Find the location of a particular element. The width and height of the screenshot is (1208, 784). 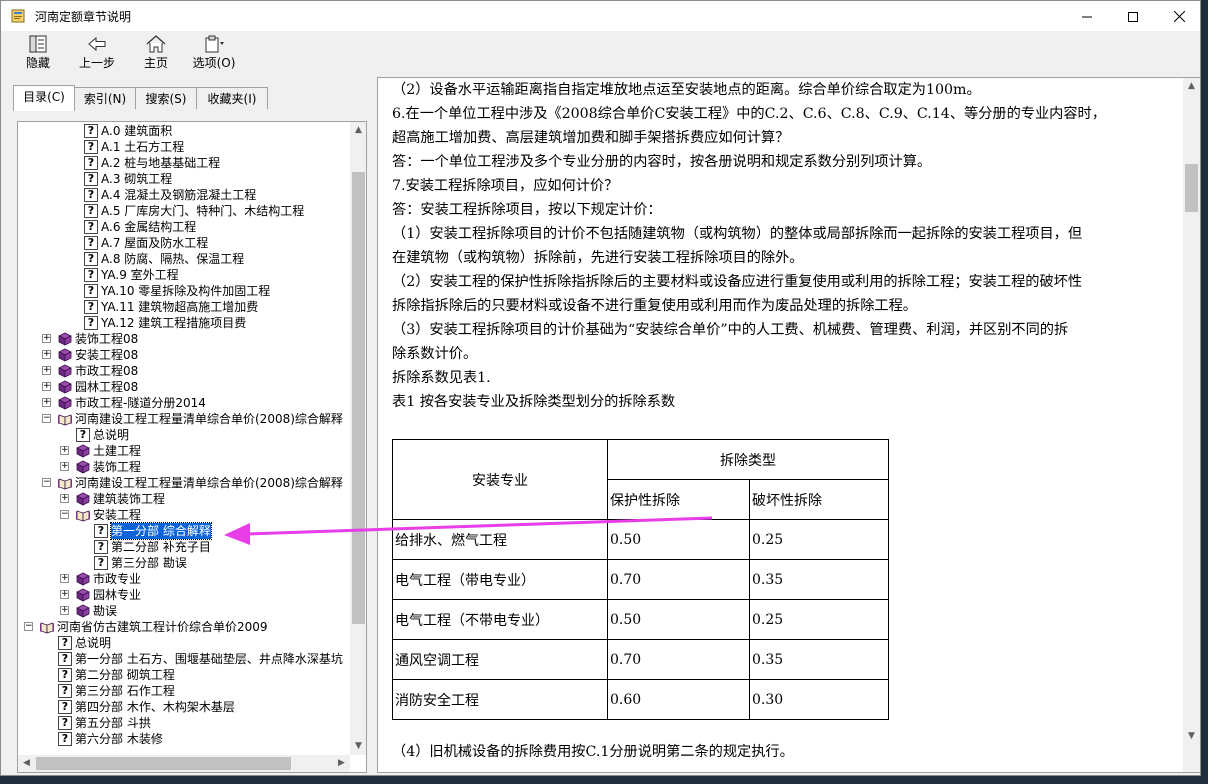

window-title: 河南定额章节说明 is located at coordinates (83, 17).